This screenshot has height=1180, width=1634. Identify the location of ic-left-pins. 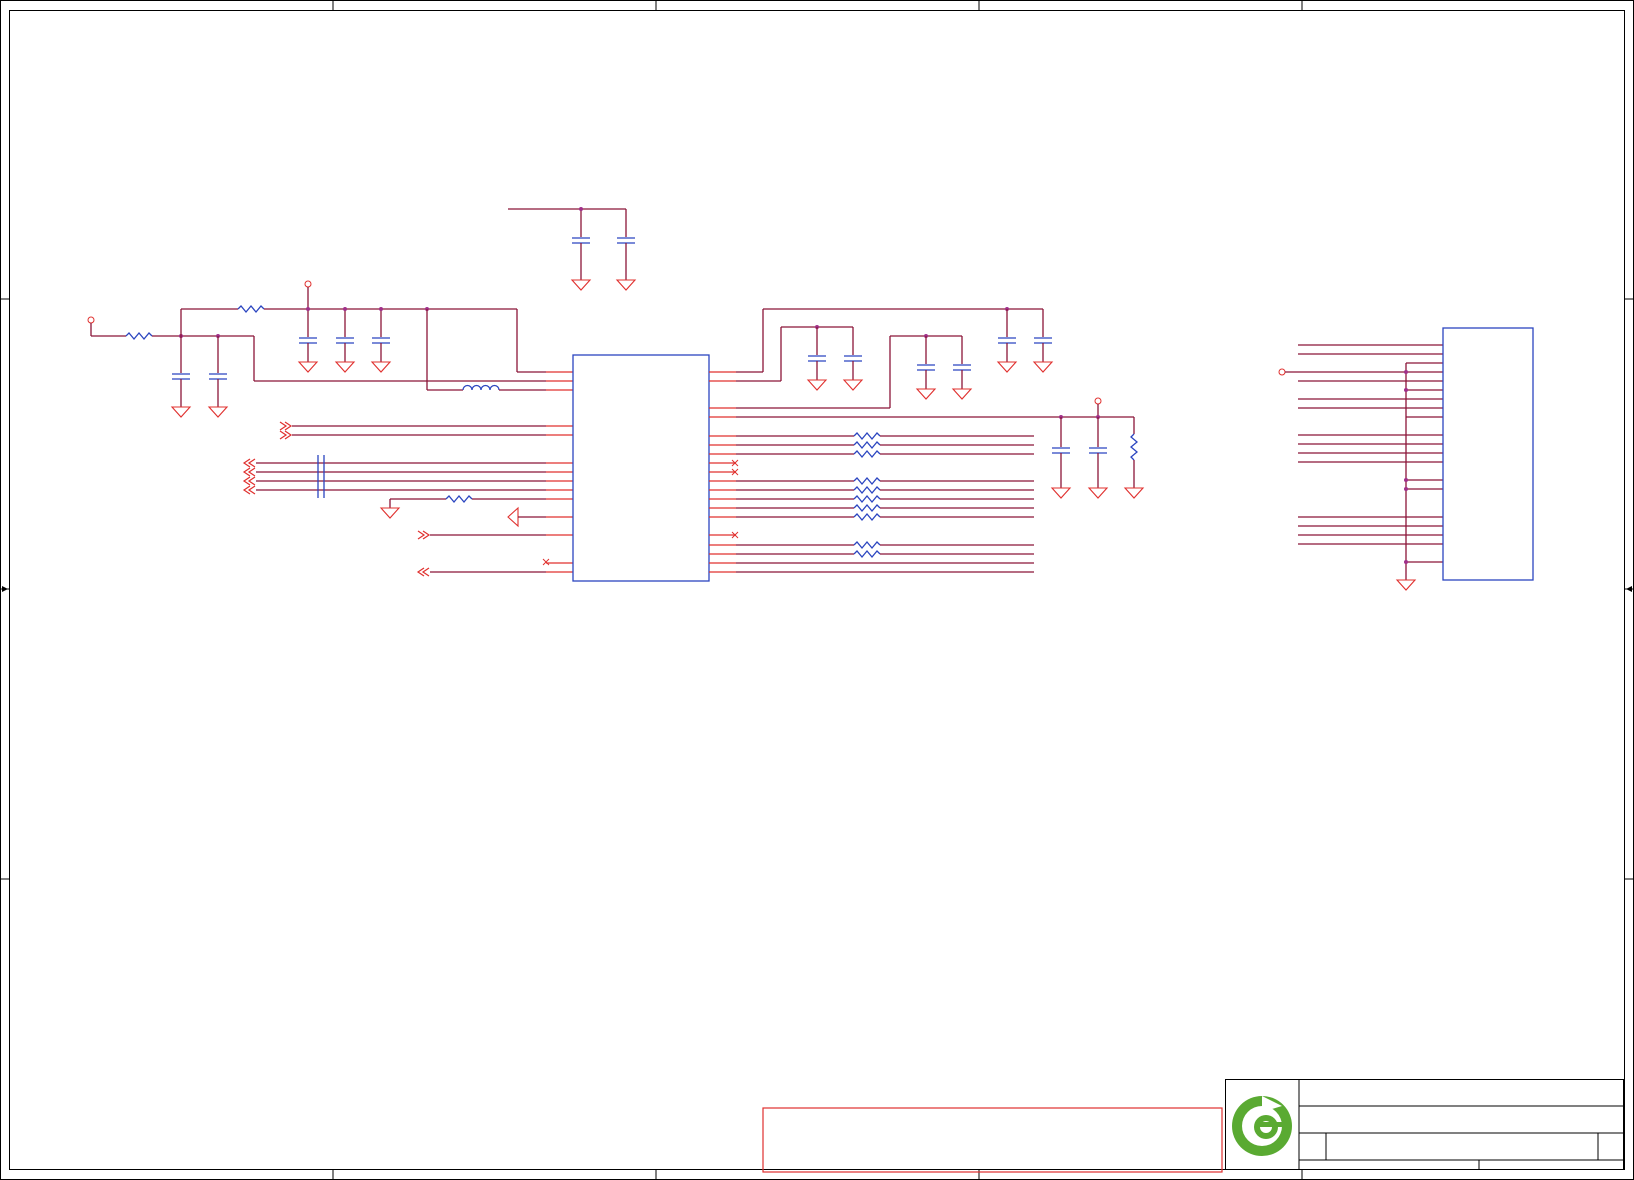
(559, 472).